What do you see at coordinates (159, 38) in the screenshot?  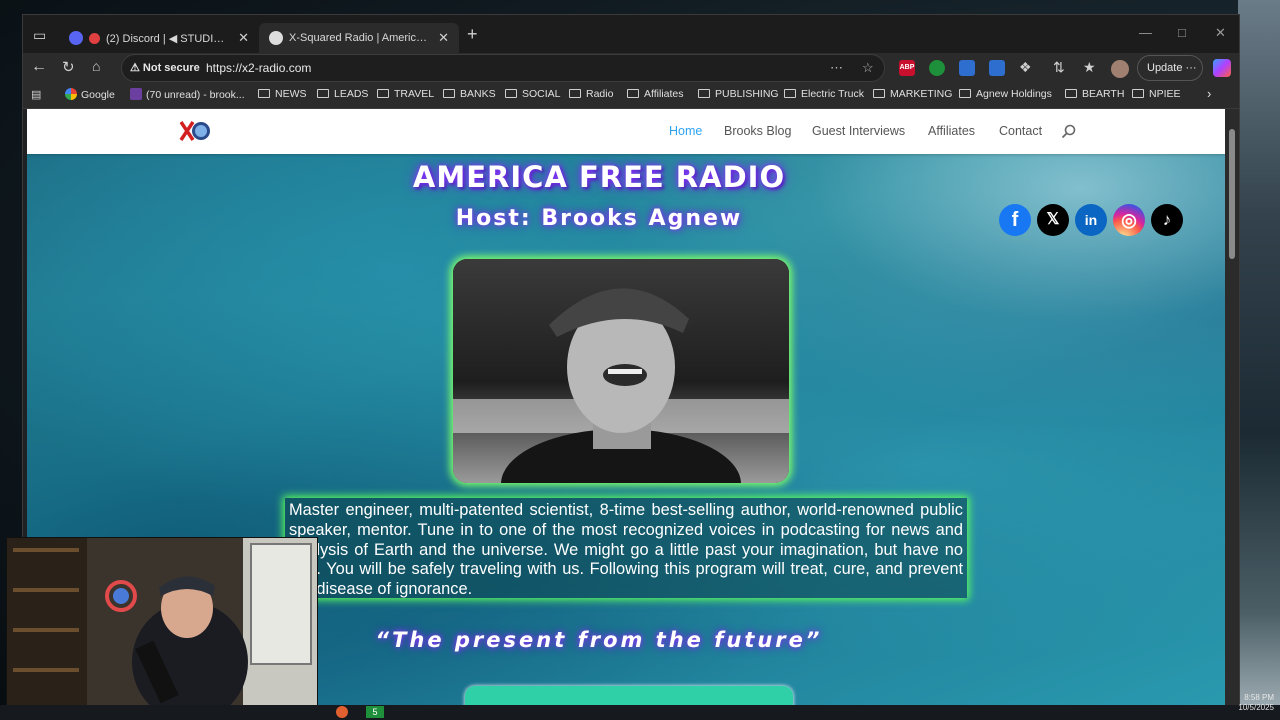 I see `tab-discord: (2) Discord | ◀ STUDIO B LIVE ✕` at bounding box center [159, 38].